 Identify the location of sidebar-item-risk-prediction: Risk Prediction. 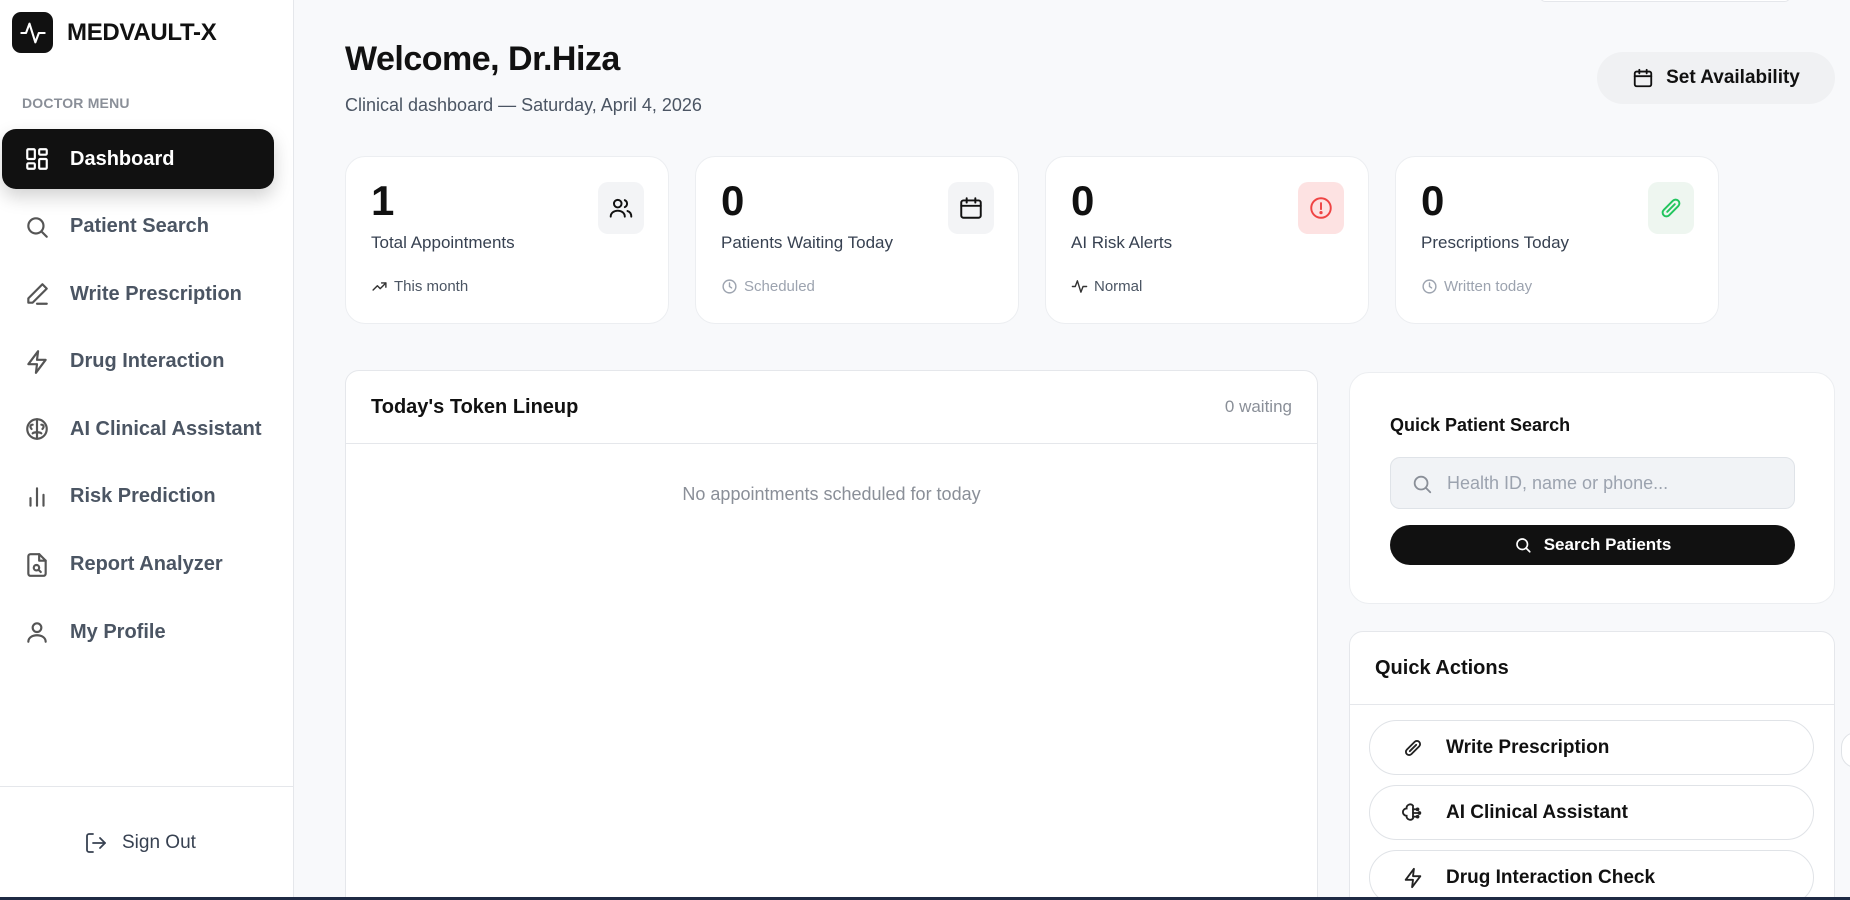
(138, 497).